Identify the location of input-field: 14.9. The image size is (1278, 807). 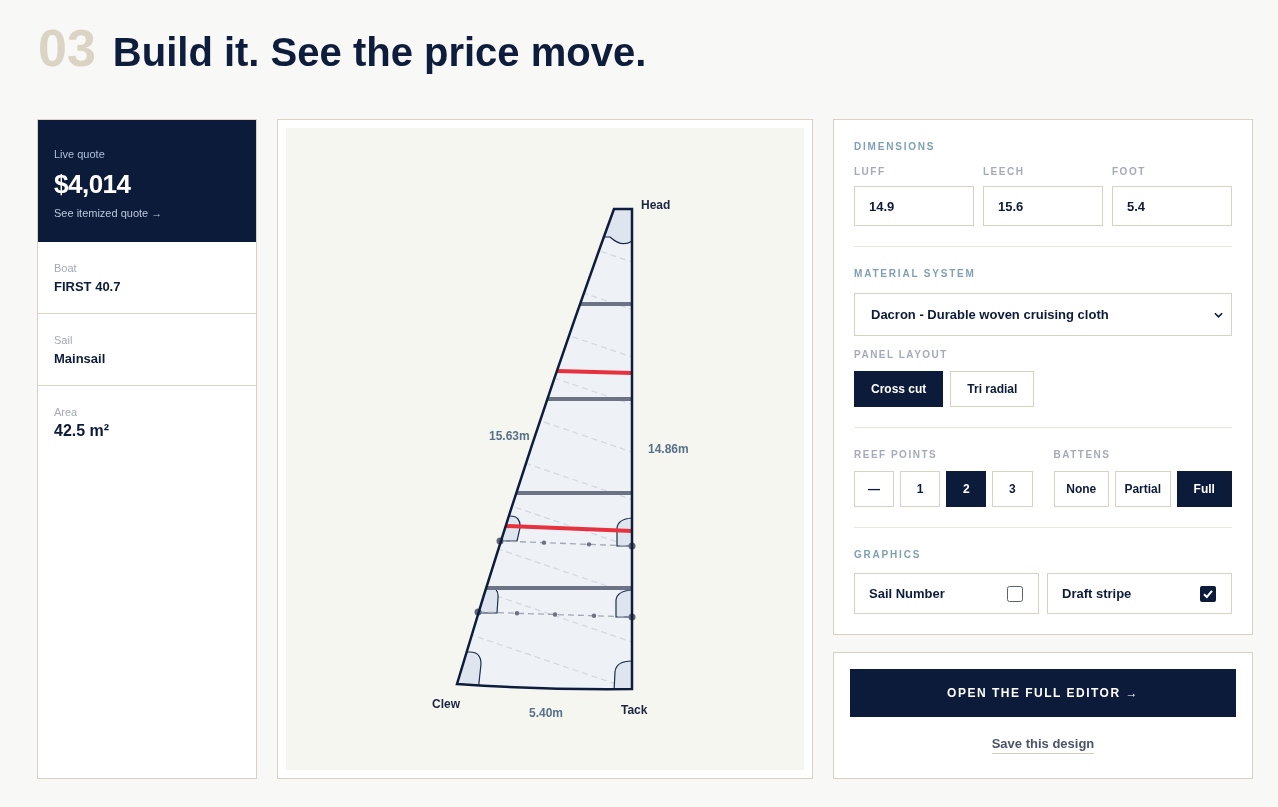
(914, 206).